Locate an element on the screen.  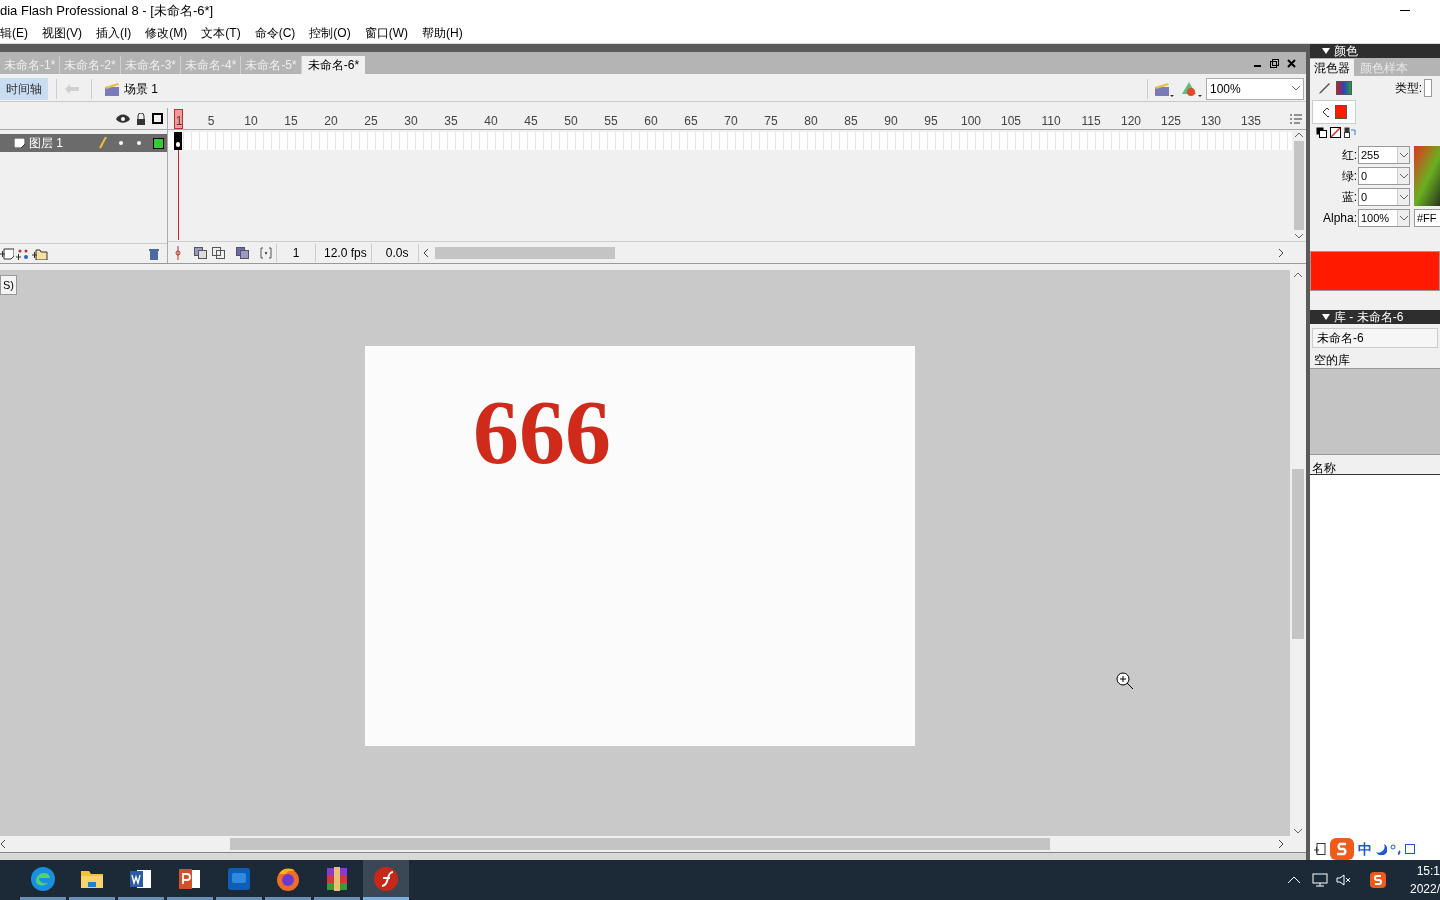
chevron-up-icon is located at coordinates (1294, 880).